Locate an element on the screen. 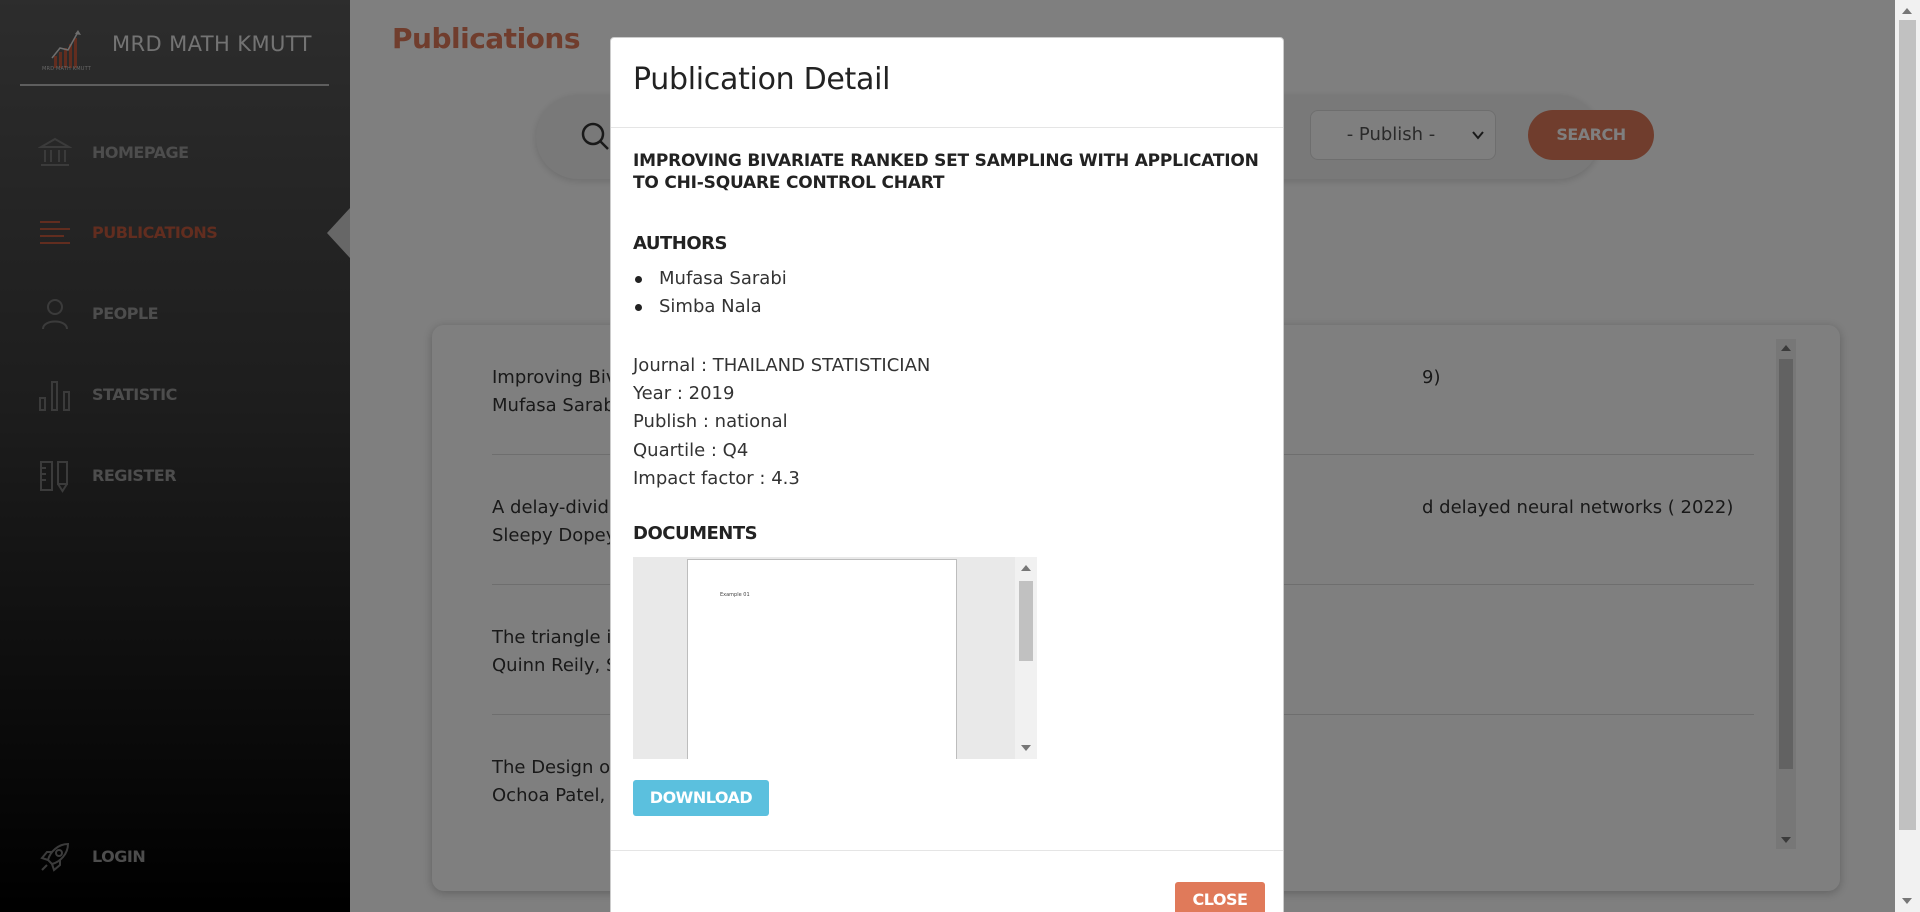  impact-factor-info: Impact factor : 4.3 is located at coordinates (716, 478).